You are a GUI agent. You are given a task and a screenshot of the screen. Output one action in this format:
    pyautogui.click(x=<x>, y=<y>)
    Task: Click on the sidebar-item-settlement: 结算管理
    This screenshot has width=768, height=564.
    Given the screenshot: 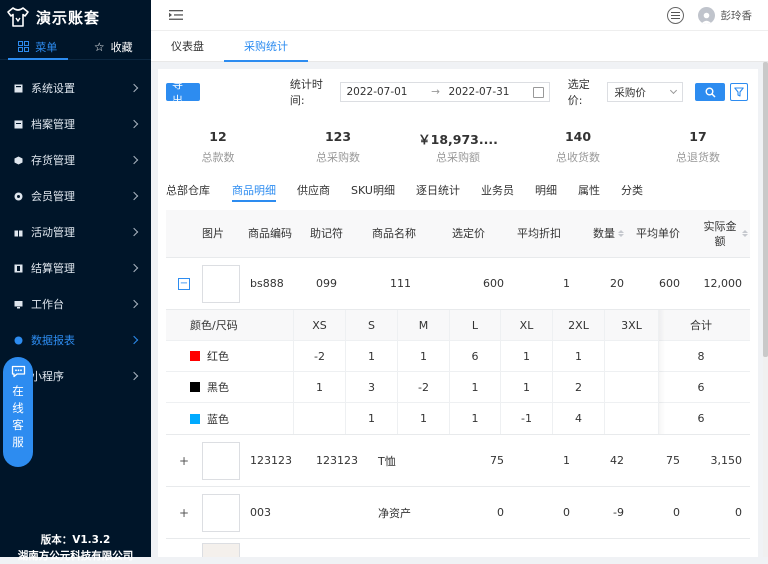 What is the action you would take?
    pyautogui.click(x=75, y=268)
    